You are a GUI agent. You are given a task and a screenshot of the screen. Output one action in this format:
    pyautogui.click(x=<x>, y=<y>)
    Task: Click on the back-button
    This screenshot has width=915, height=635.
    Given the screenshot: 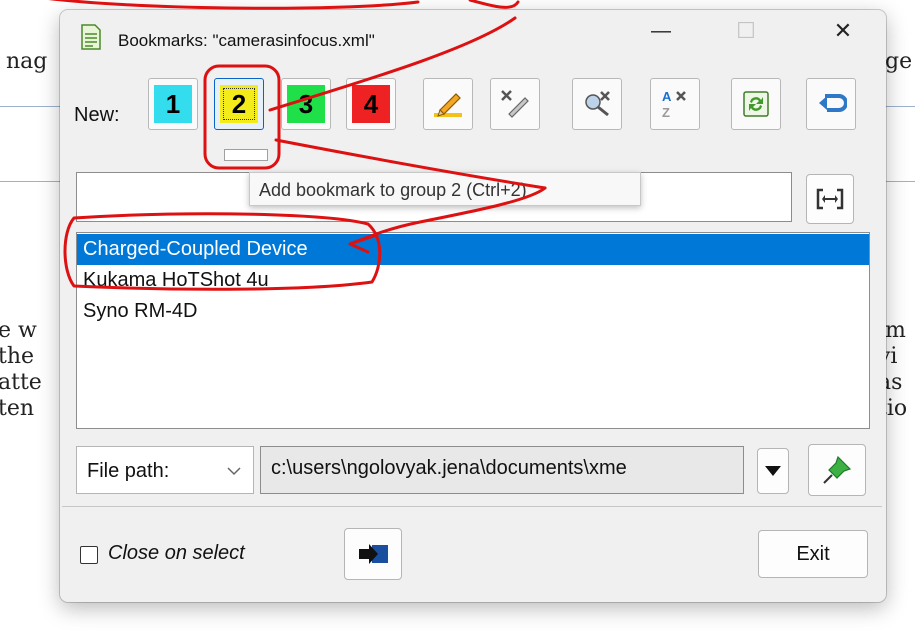 What is the action you would take?
    pyautogui.click(x=831, y=104)
    